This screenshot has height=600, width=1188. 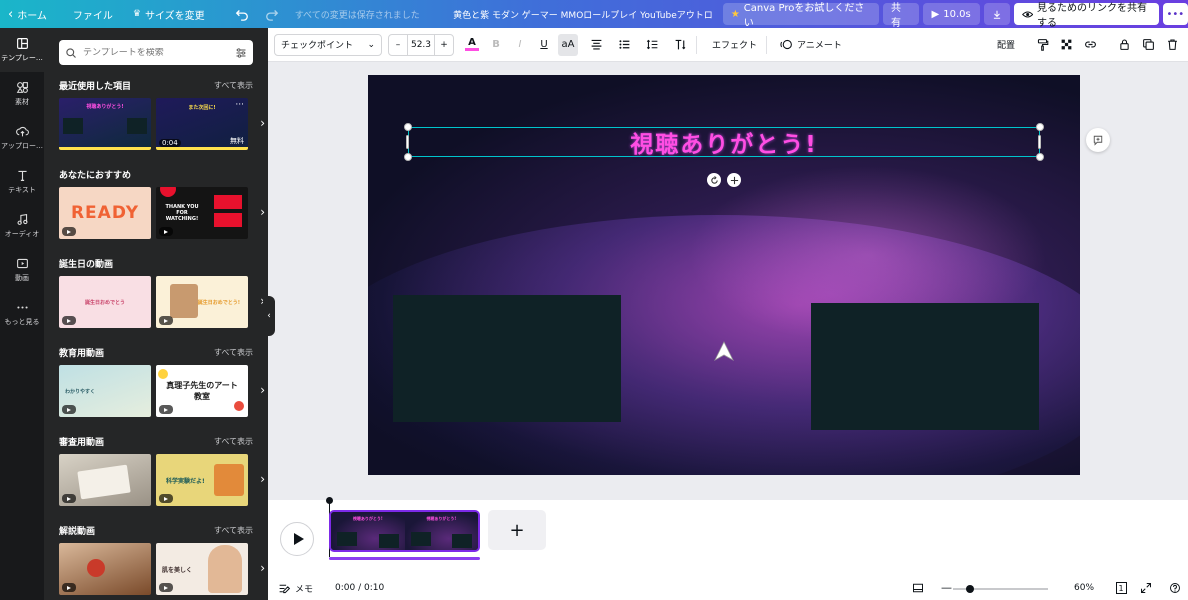 What do you see at coordinates (22, 94) in the screenshot?
I see `rail-item-elements: 素材` at bounding box center [22, 94].